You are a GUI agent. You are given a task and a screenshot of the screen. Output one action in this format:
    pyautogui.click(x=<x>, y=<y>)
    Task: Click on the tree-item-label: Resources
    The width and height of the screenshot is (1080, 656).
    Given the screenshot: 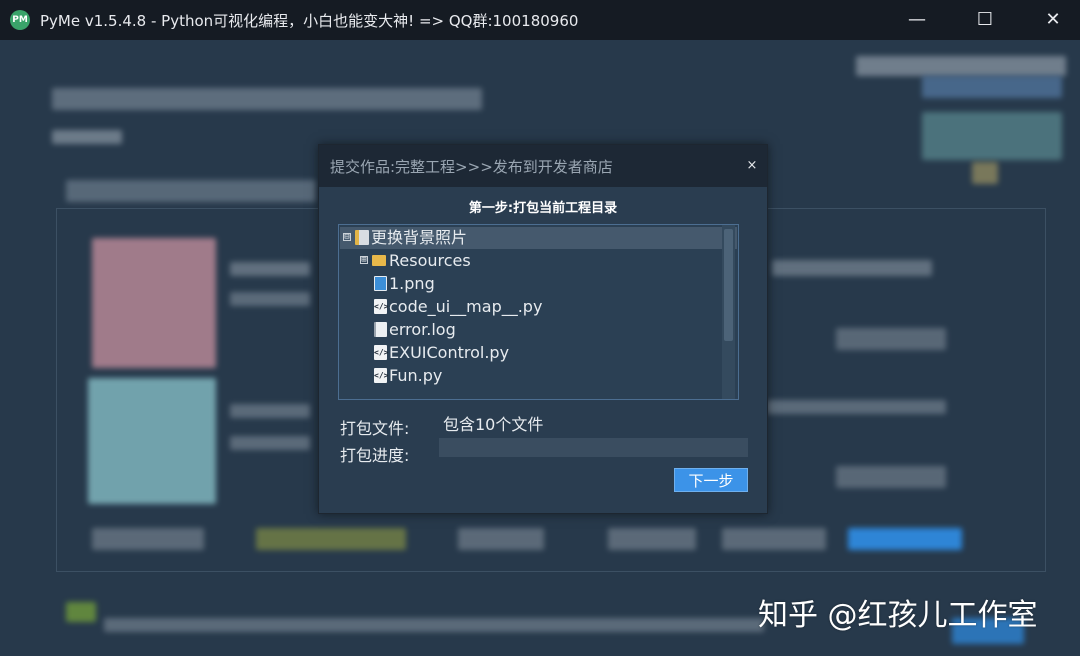 What is the action you would take?
    pyautogui.click(x=430, y=260)
    